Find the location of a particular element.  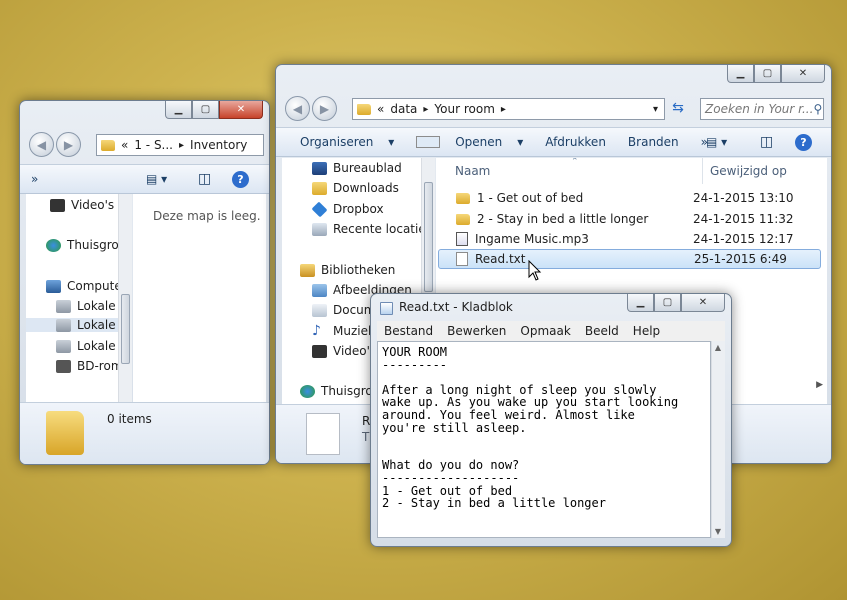

nav-item-desktop: Bureaublad is located at coordinates (357, 168).